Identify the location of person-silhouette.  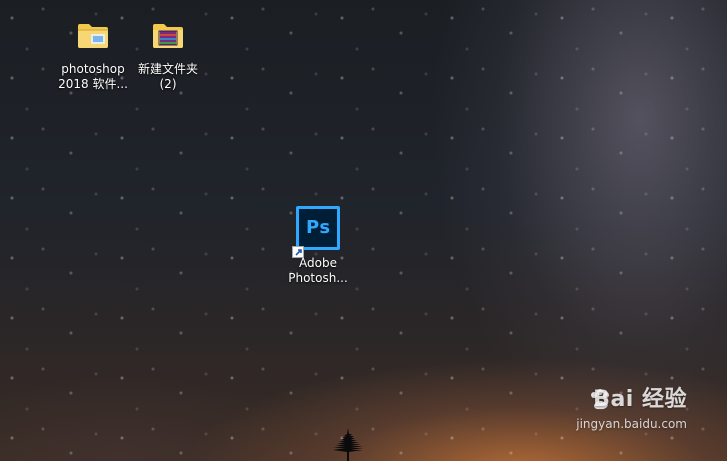
(348, 444).